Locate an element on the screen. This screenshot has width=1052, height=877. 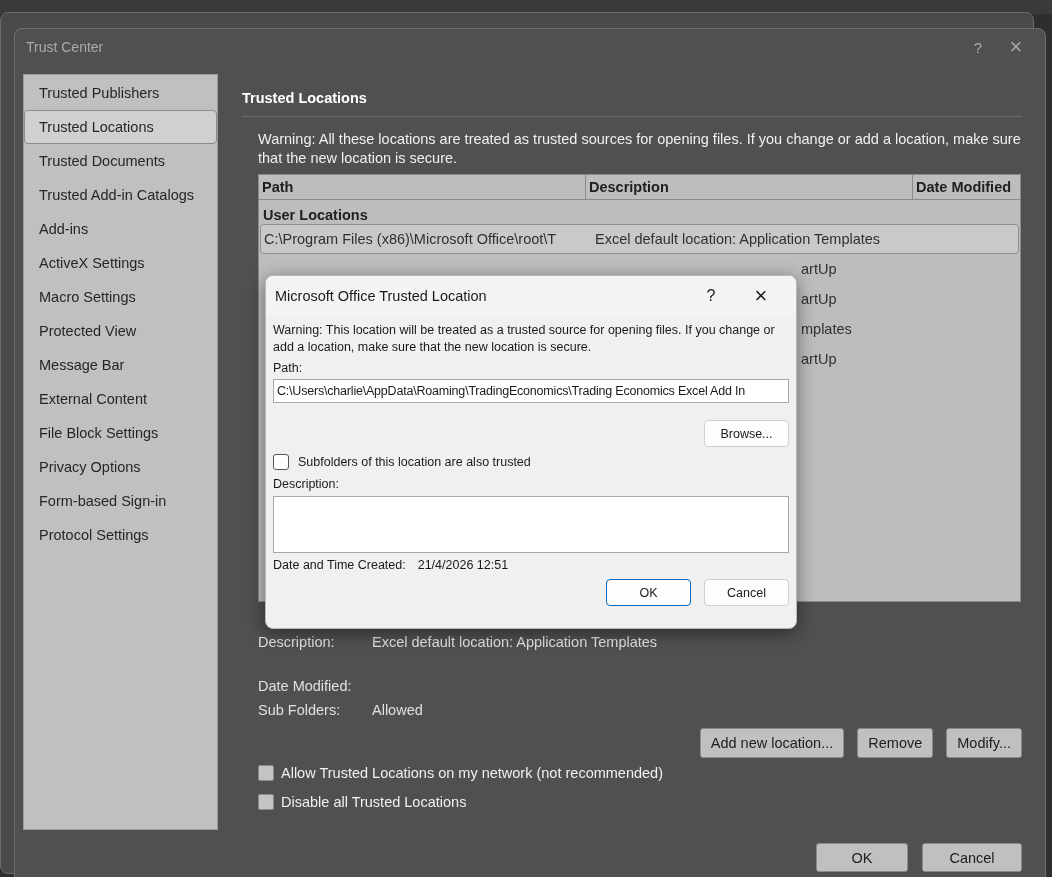
path-label: Path: is located at coordinates (288, 368).